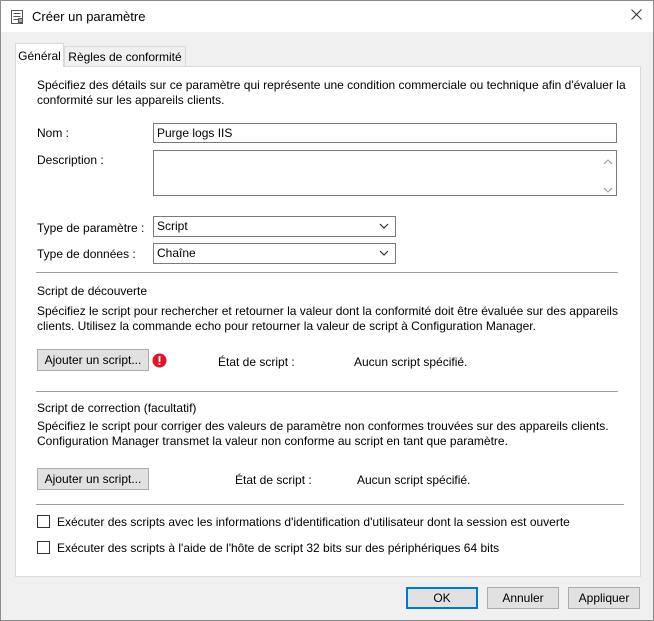 Image resolution: width=654 pixels, height=621 pixels. What do you see at coordinates (385, 133) in the screenshot?
I see `name-input: Purge logs IIS` at bounding box center [385, 133].